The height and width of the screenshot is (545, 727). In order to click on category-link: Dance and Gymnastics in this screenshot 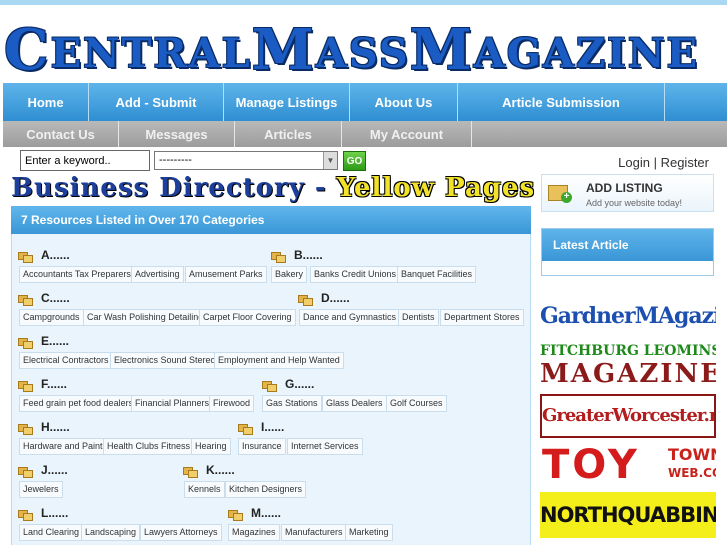, I will do `click(350, 317)`.